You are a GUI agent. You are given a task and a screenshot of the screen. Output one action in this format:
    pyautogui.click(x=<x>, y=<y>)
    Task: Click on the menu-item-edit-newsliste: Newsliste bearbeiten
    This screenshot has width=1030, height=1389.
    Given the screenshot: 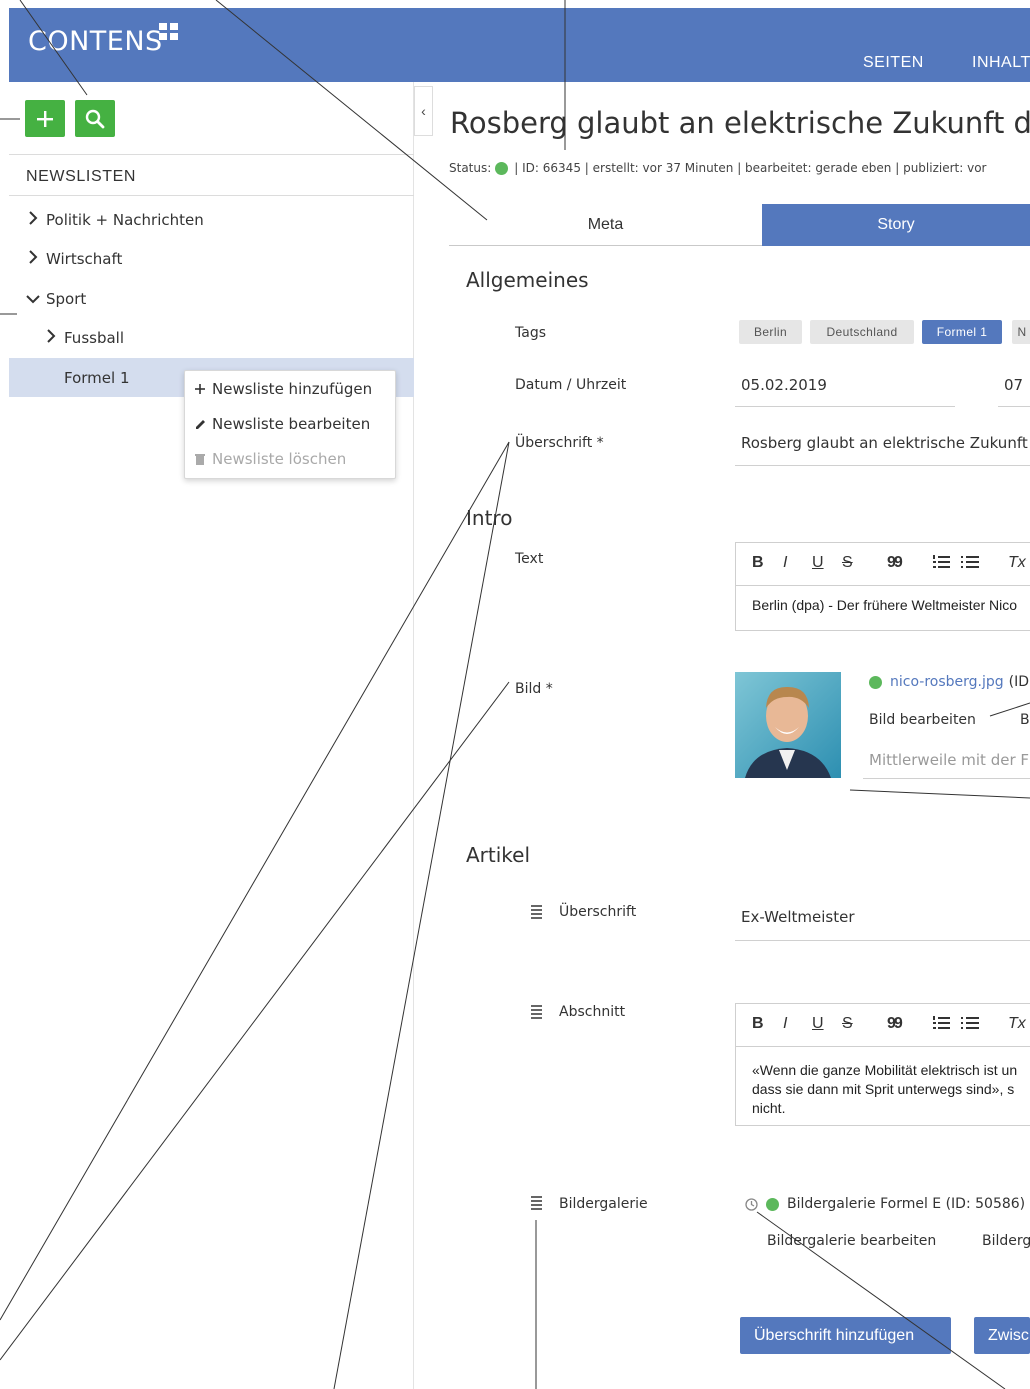 What is the action you would take?
    pyautogui.click(x=282, y=424)
    